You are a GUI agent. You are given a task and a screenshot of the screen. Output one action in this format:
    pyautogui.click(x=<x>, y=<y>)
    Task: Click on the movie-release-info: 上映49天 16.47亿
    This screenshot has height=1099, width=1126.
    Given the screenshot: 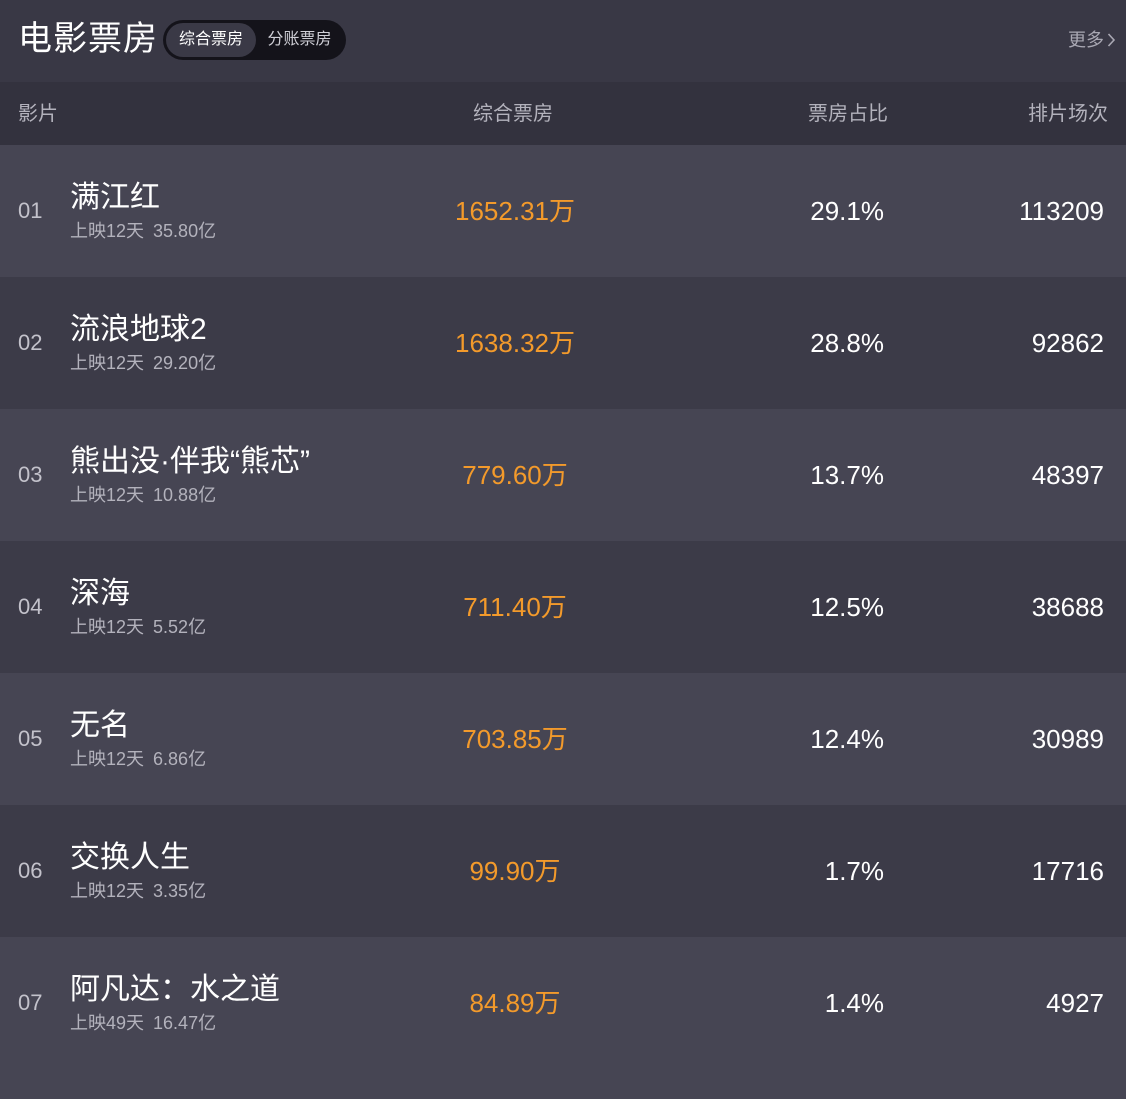 What is the action you would take?
    pyautogui.click(x=143, y=1023)
    